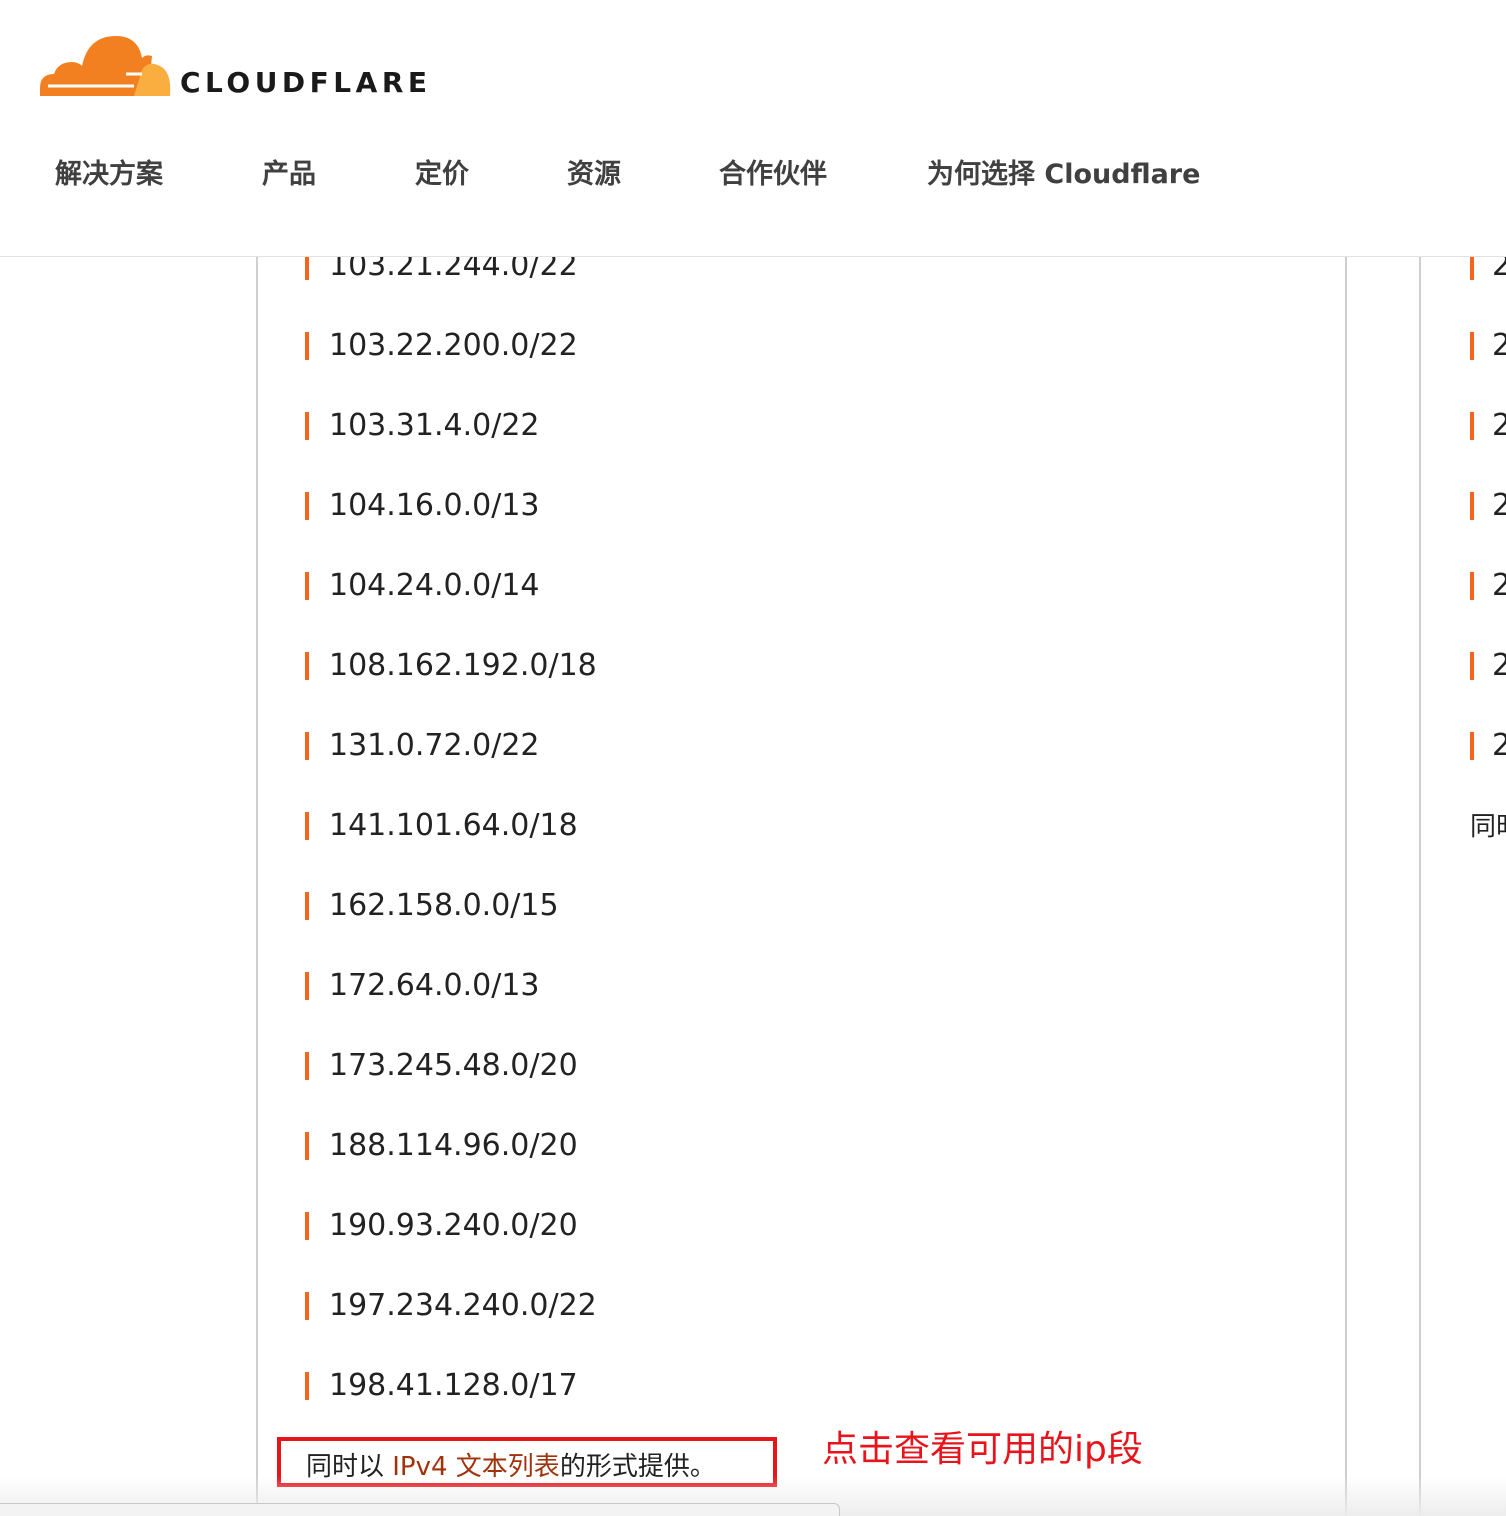 This screenshot has height=1516, width=1506. Describe the element at coordinates (434, 985) in the screenshot. I see `ip-range-text: 172.64.0.0/13` at that location.